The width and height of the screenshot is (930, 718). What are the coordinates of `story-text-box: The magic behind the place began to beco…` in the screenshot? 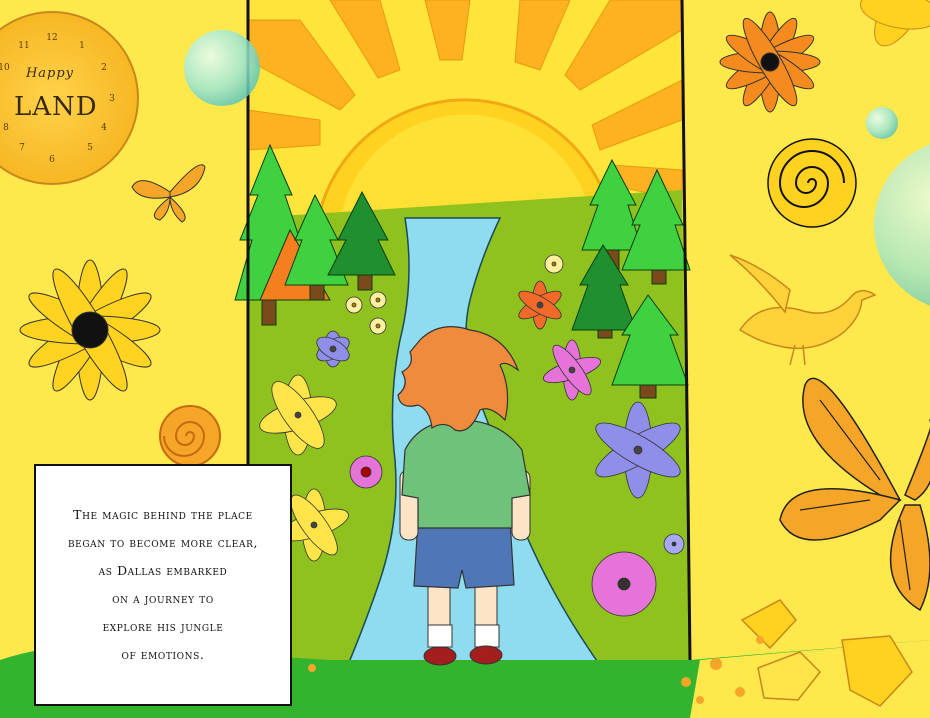 It's located at (163, 585).